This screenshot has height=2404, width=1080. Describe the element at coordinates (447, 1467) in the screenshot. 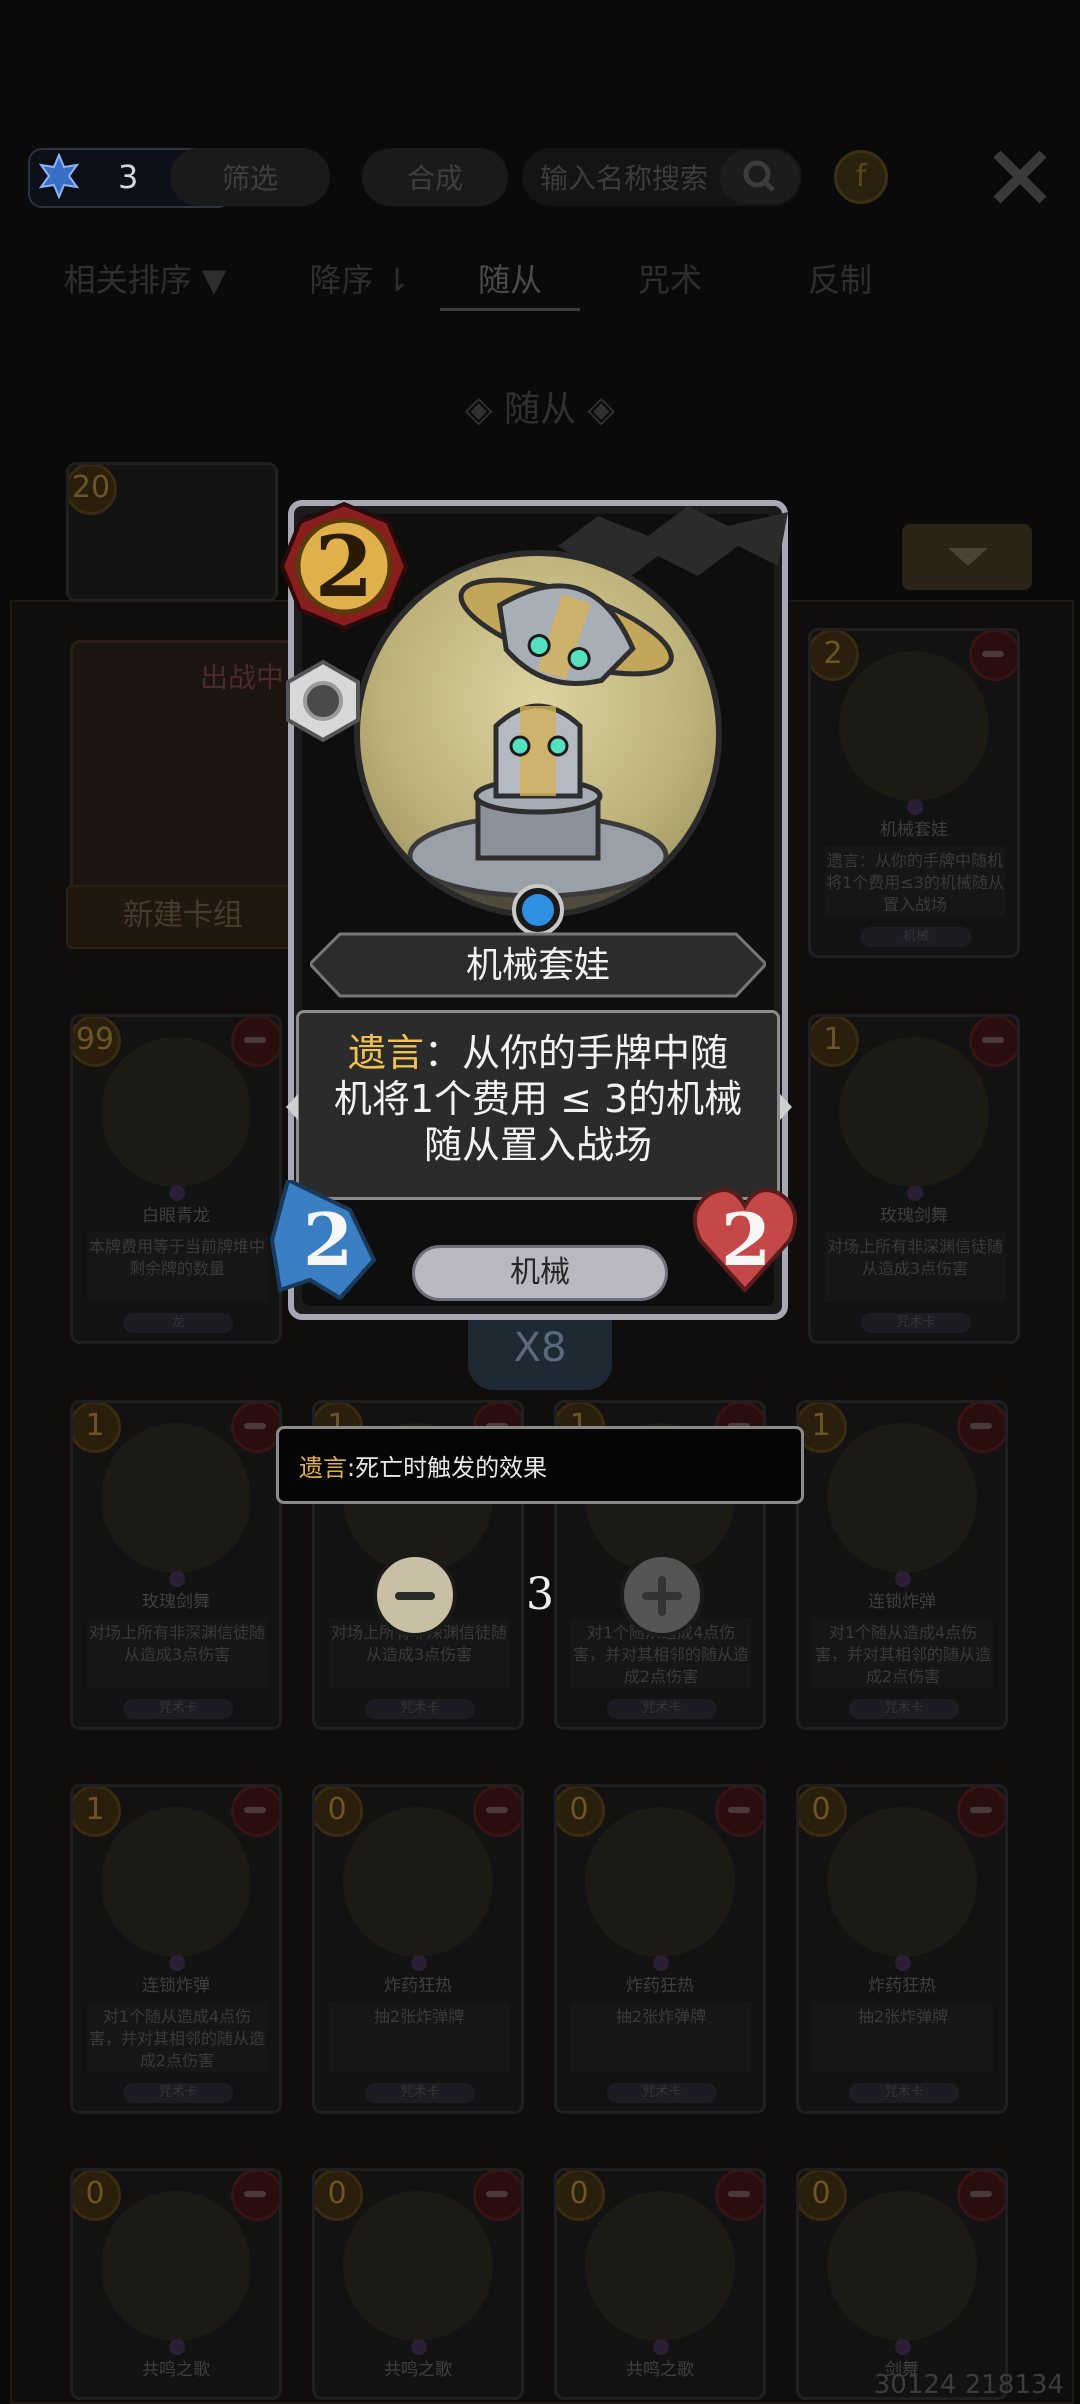

I see `tooltip-text: :死亡时触发的效果` at that location.